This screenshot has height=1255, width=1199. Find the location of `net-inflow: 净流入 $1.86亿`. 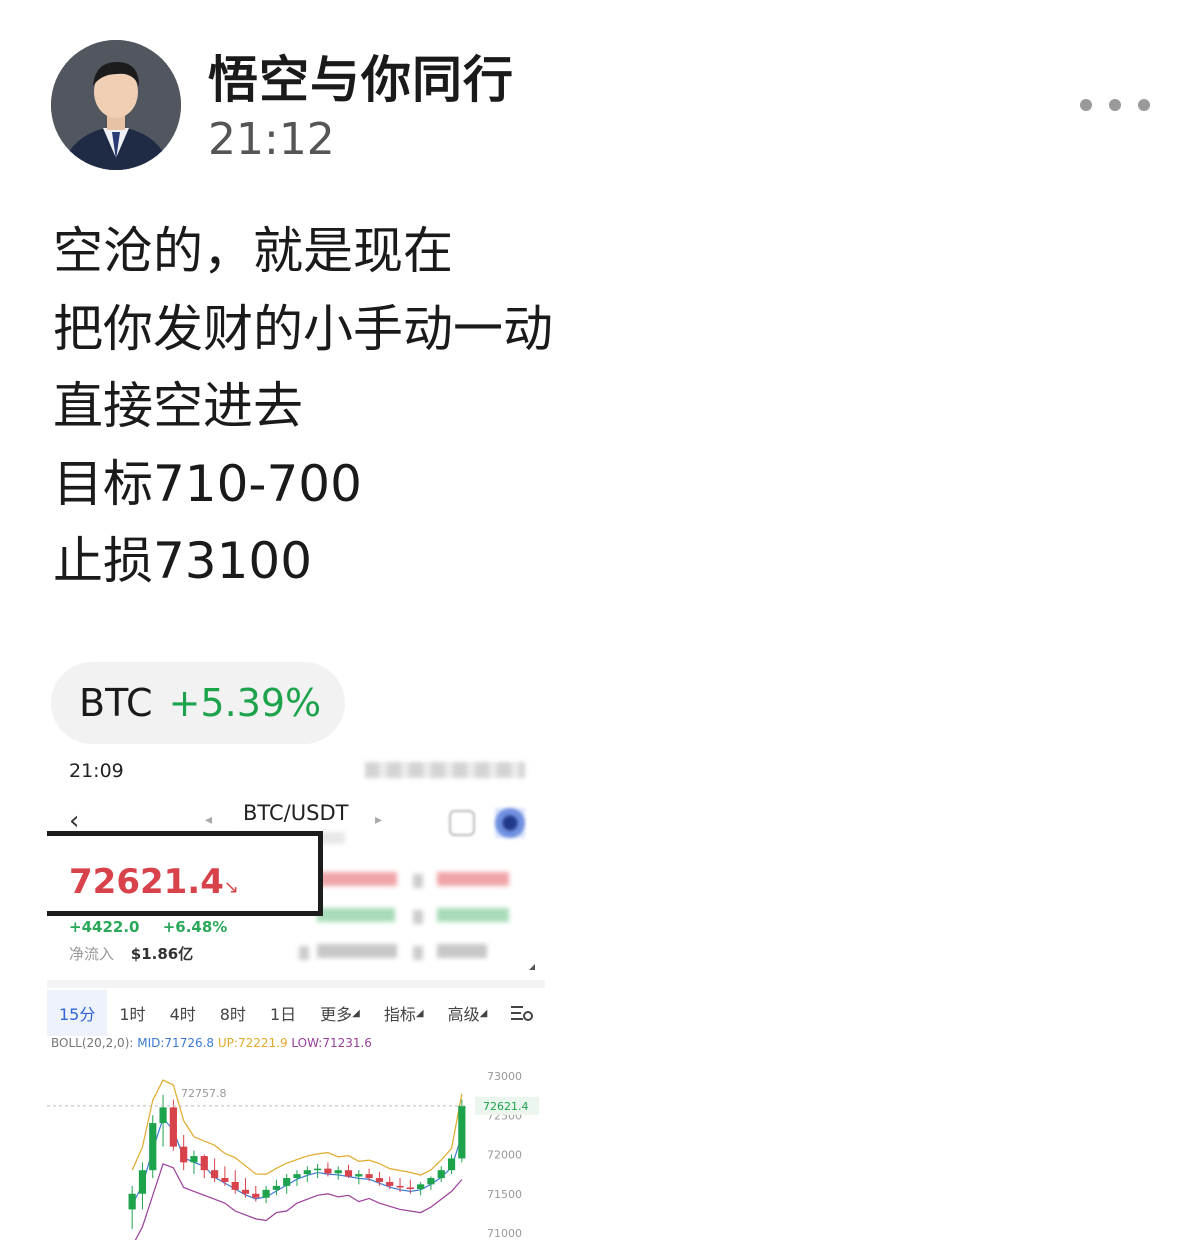

net-inflow: 净流入 $1.86亿 is located at coordinates (131, 953).